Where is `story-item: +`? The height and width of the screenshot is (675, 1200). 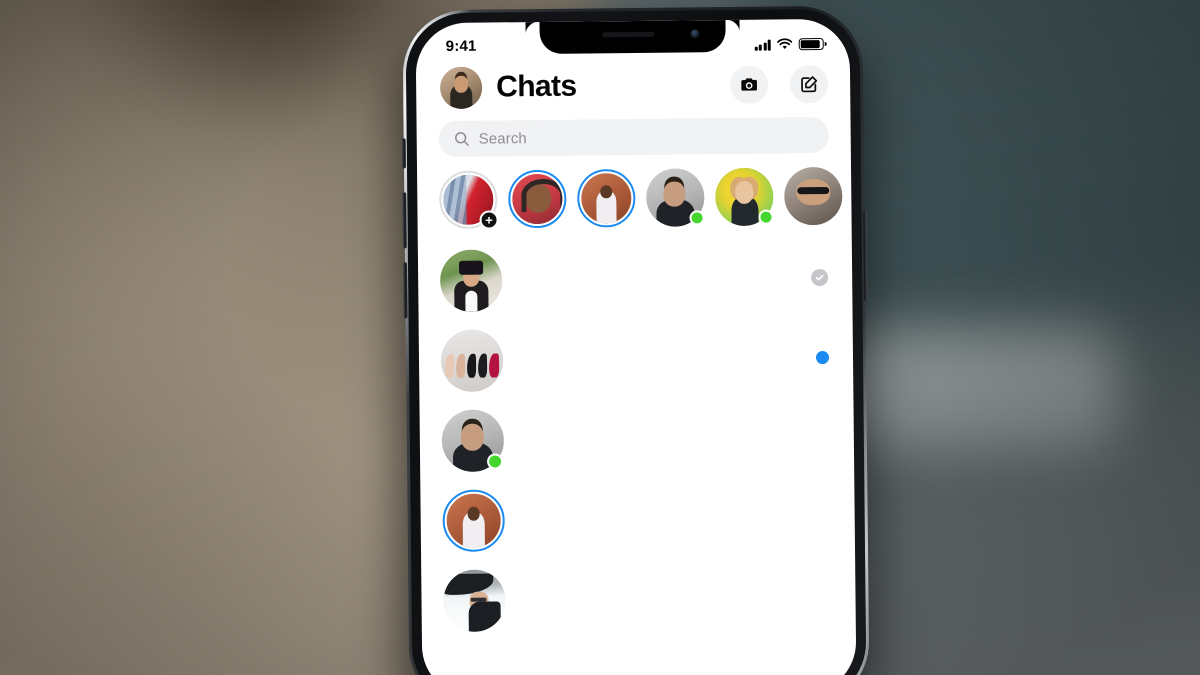
story-item: + is located at coordinates (469, 200).